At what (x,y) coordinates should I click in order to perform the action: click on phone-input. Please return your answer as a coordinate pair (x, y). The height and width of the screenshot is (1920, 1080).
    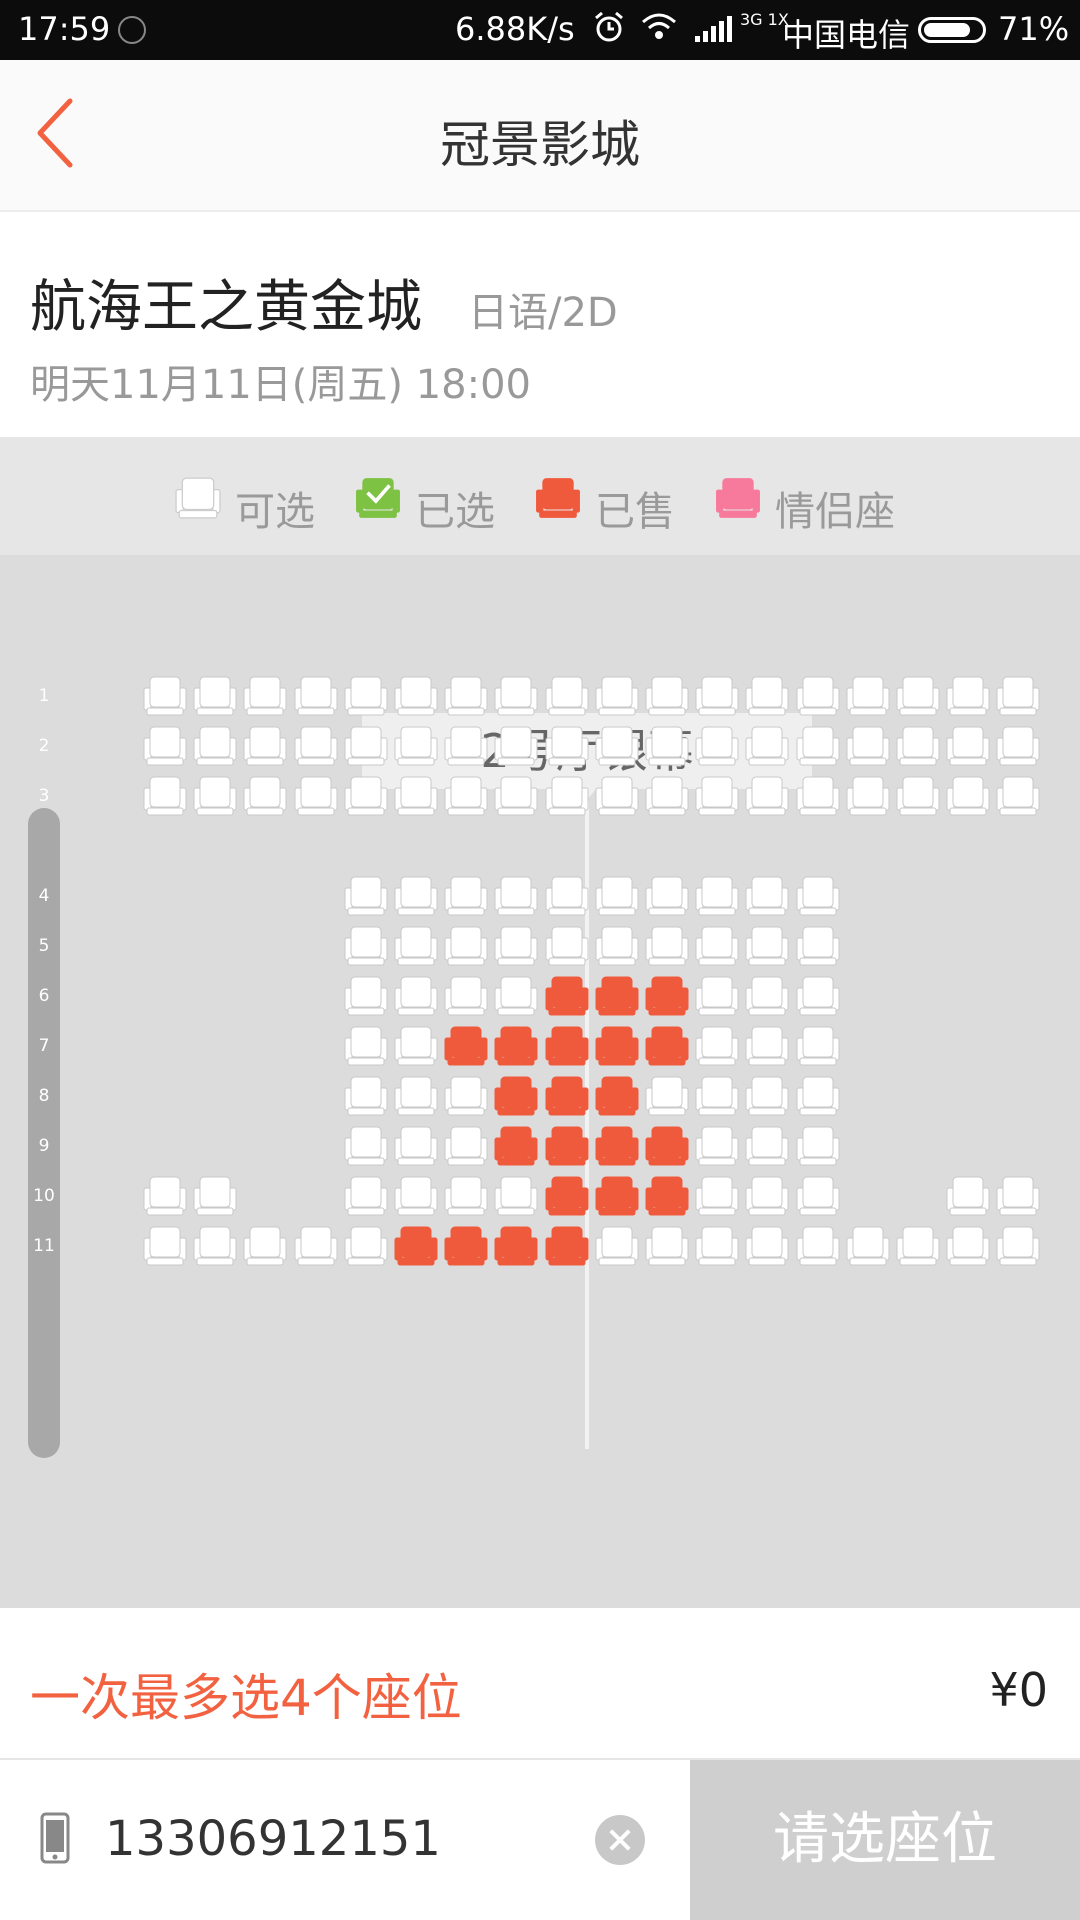
    Looking at the image, I should click on (340, 1839).